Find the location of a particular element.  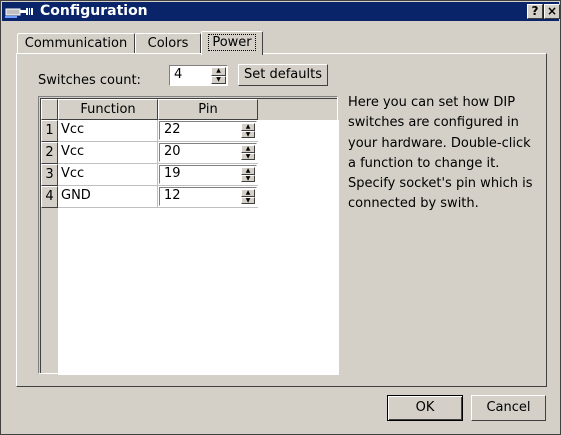

window-title: Configuration is located at coordinates (94, 11).